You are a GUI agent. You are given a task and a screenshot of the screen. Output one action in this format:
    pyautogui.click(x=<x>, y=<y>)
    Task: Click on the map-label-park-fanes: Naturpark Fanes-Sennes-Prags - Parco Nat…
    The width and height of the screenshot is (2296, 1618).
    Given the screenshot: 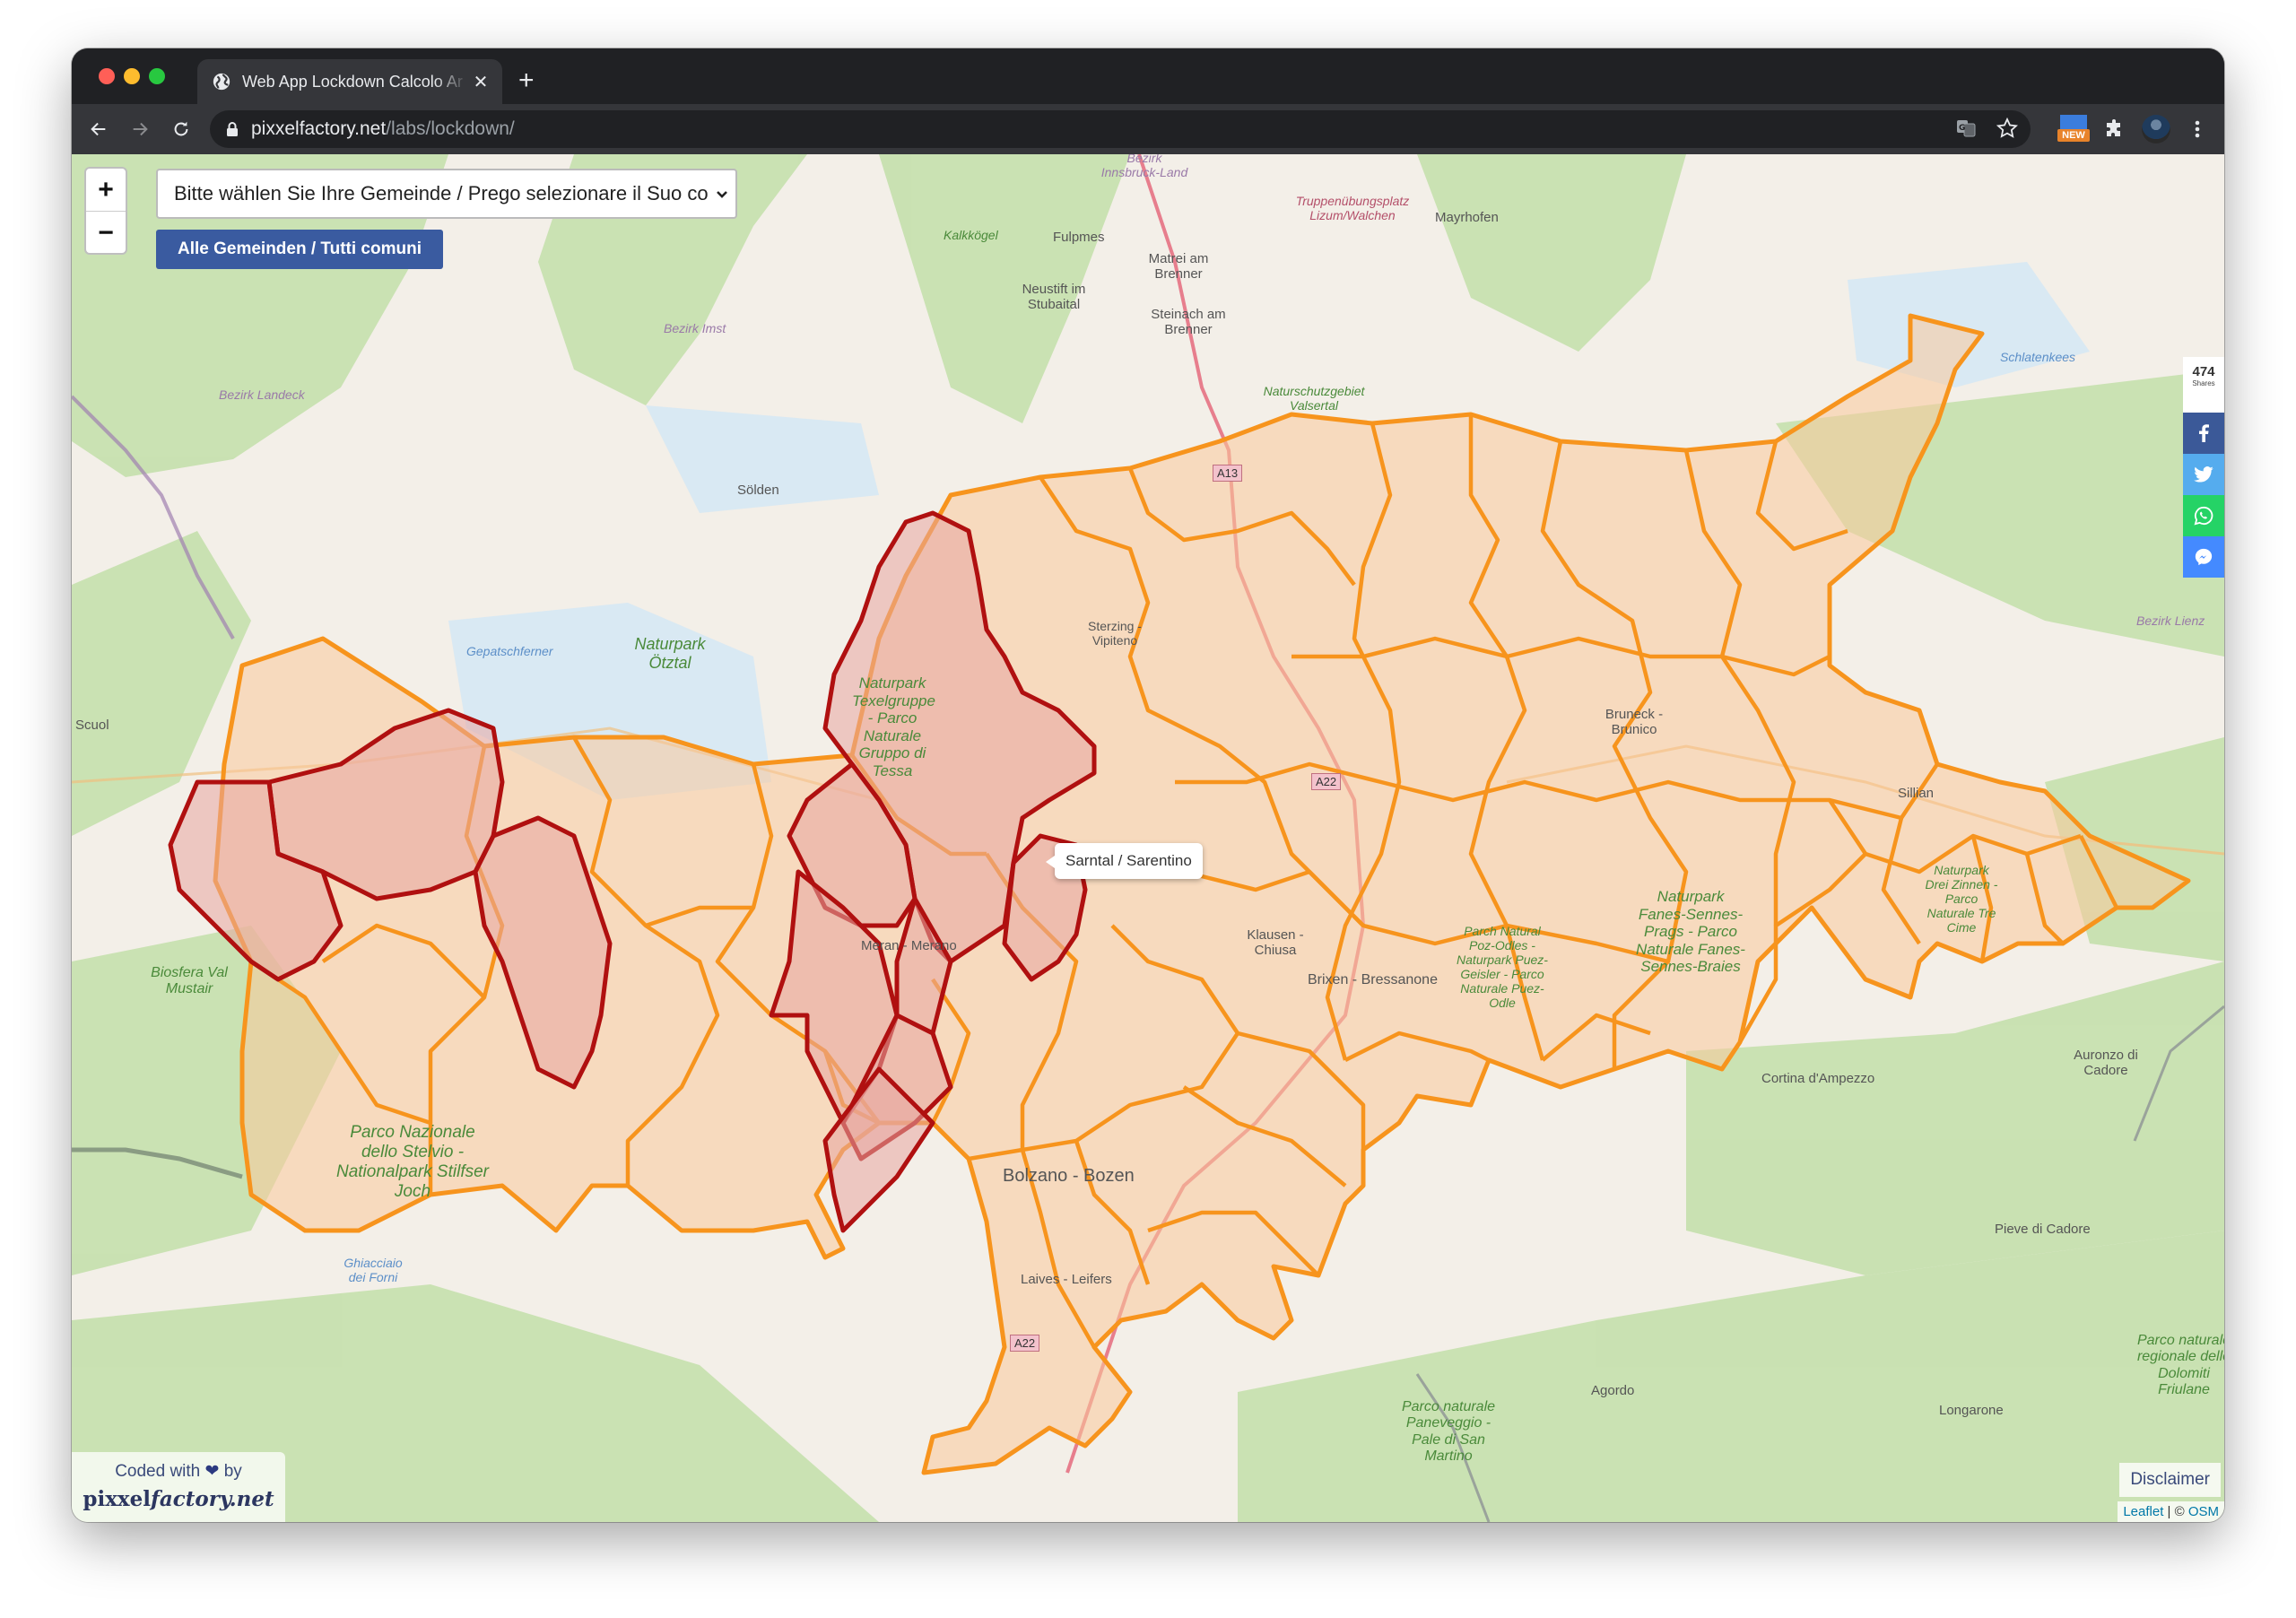 What is the action you would take?
    pyautogui.click(x=1690, y=932)
    